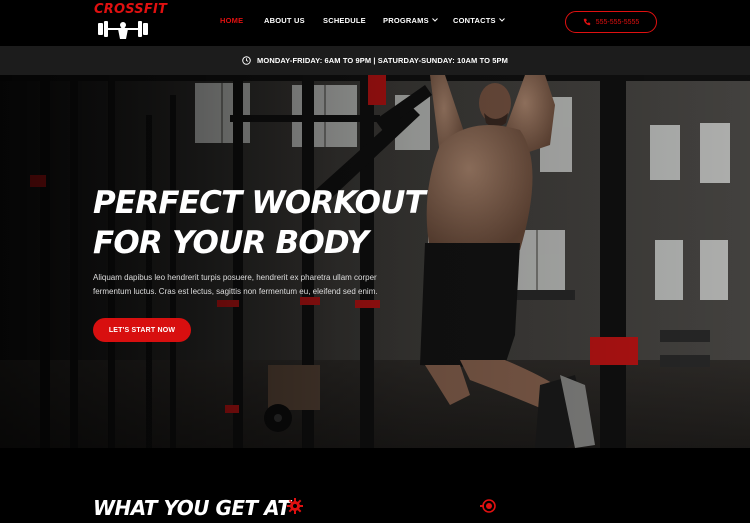 The image size is (750, 523). Describe the element at coordinates (142, 330) in the screenshot. I see `start-now-button: LET'S START NOW` at that location.